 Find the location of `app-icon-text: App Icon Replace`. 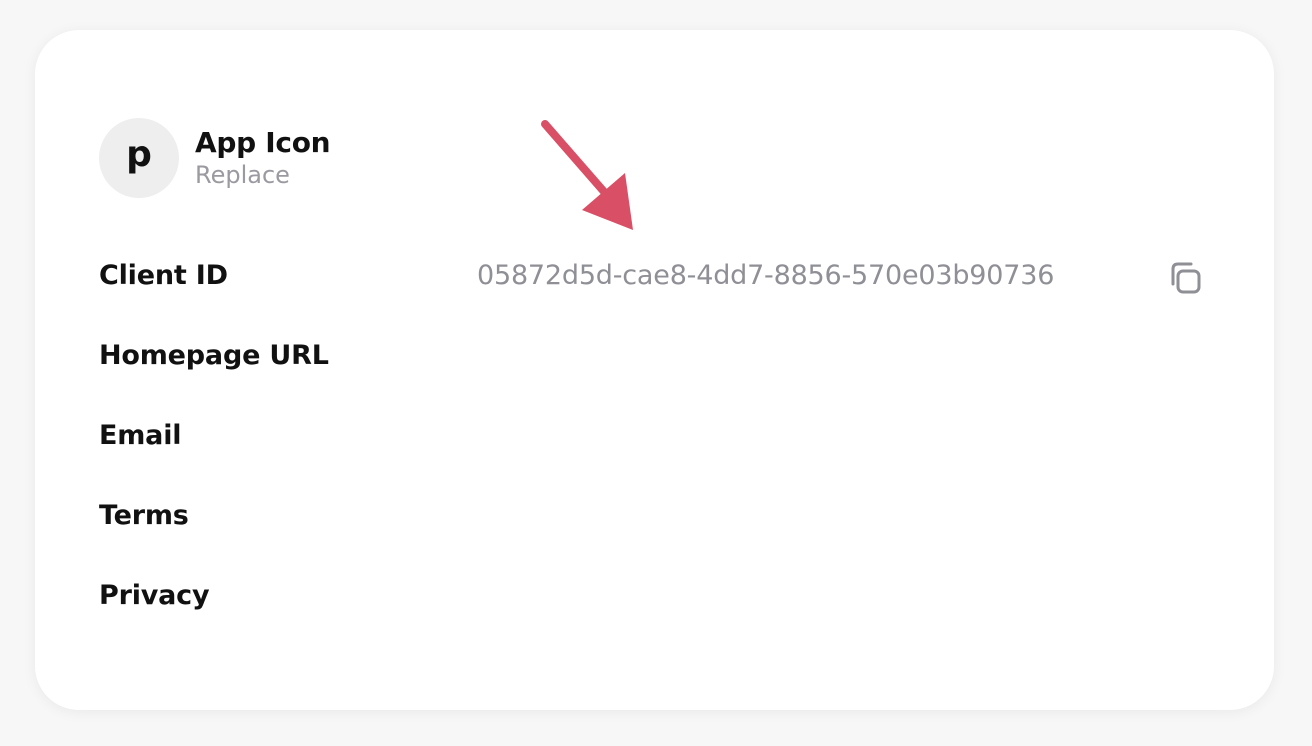

app-icon-text: App Icon Replace is located at coordinates (263, 158).